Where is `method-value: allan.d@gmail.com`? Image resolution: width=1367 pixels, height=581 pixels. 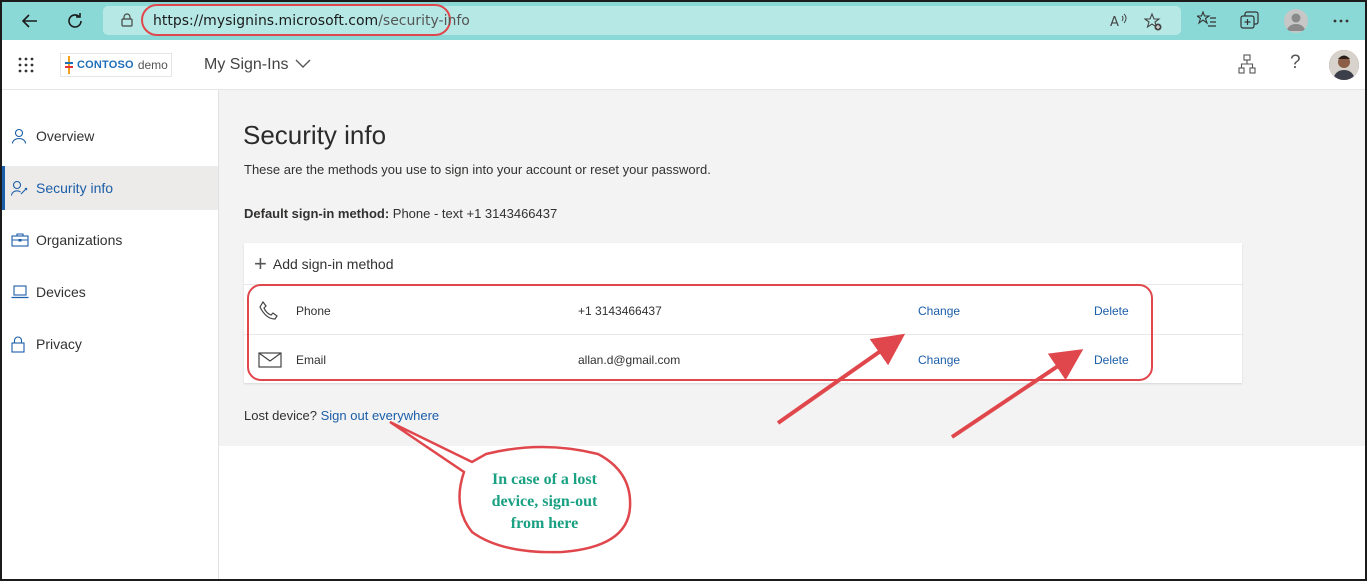 method-value: allan.d@gmail.com is located at coordinates (629, 360).